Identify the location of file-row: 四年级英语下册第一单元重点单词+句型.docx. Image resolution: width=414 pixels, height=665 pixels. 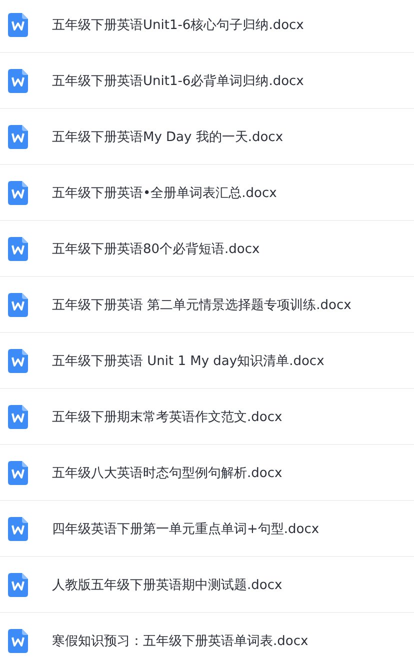
(207, 529).